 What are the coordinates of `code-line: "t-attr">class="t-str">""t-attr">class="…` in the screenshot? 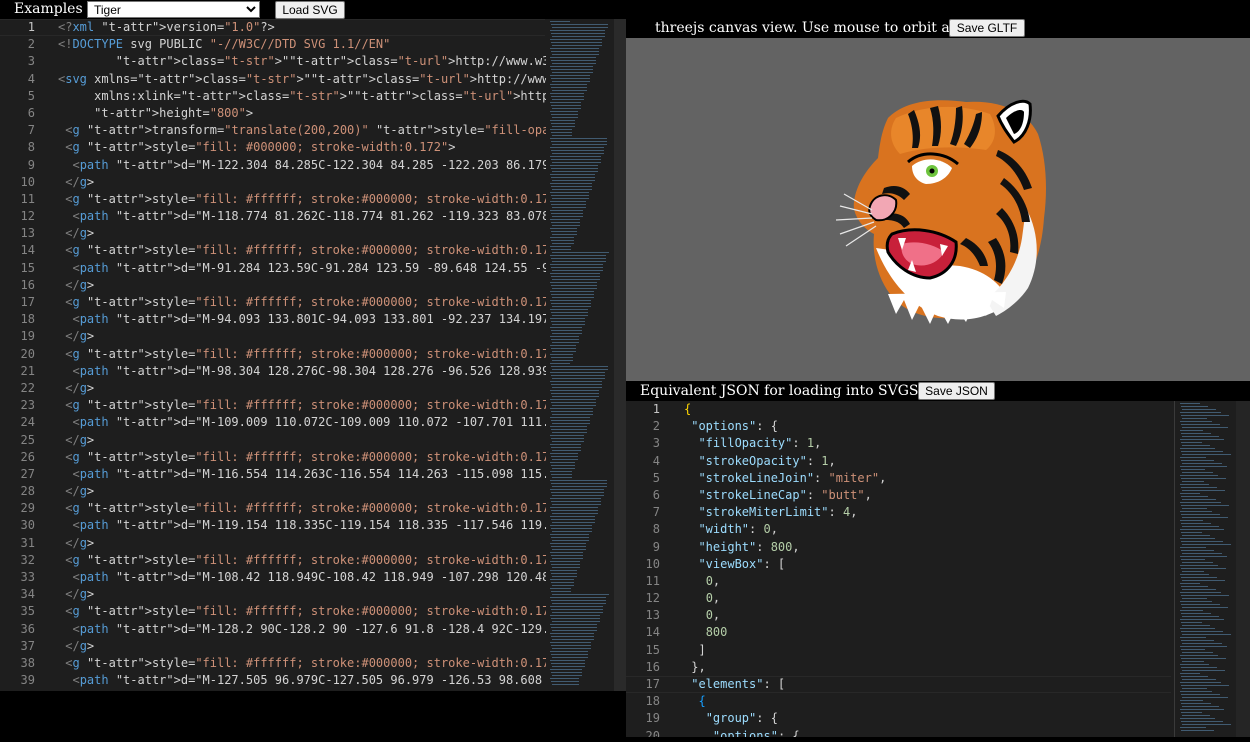 It's located at (302, 61).